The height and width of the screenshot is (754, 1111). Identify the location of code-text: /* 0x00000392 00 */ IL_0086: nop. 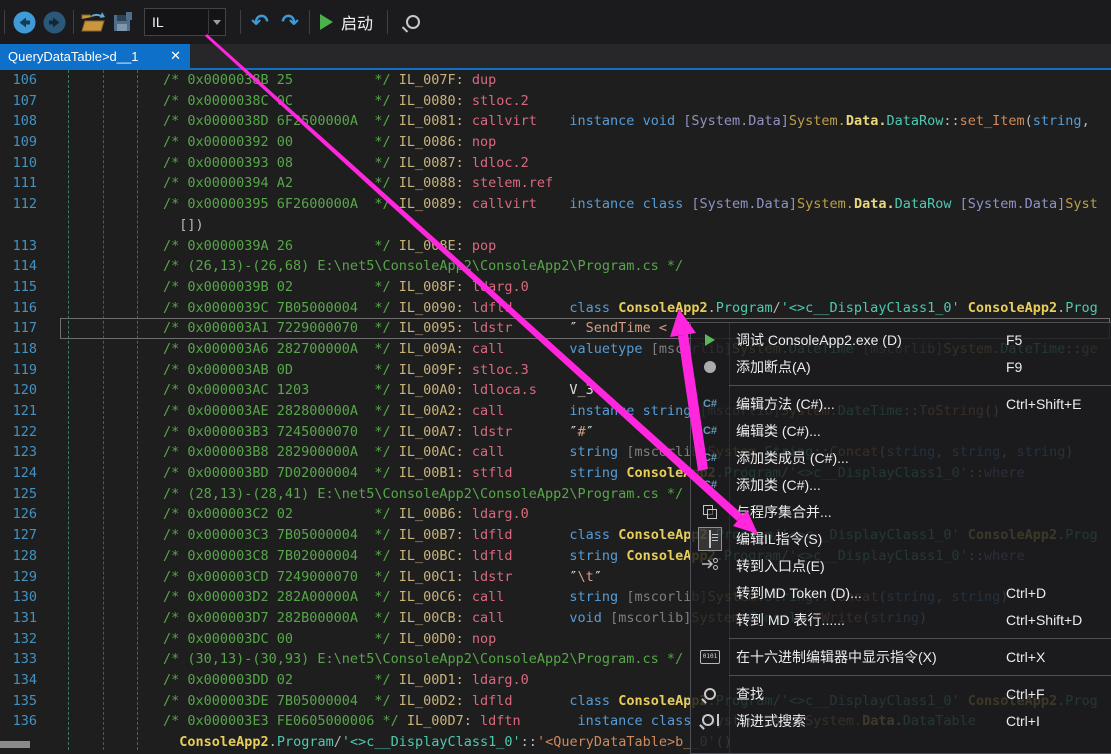
(330, 142).